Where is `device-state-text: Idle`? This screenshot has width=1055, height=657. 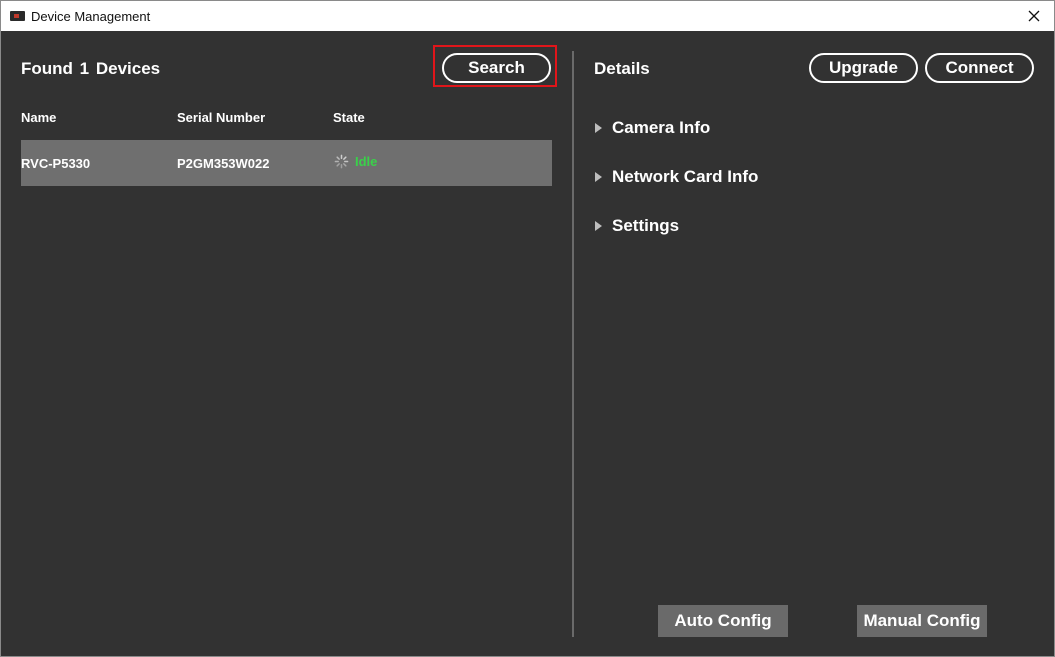
device-state-text: Idle is located at coordinates (366, 161).